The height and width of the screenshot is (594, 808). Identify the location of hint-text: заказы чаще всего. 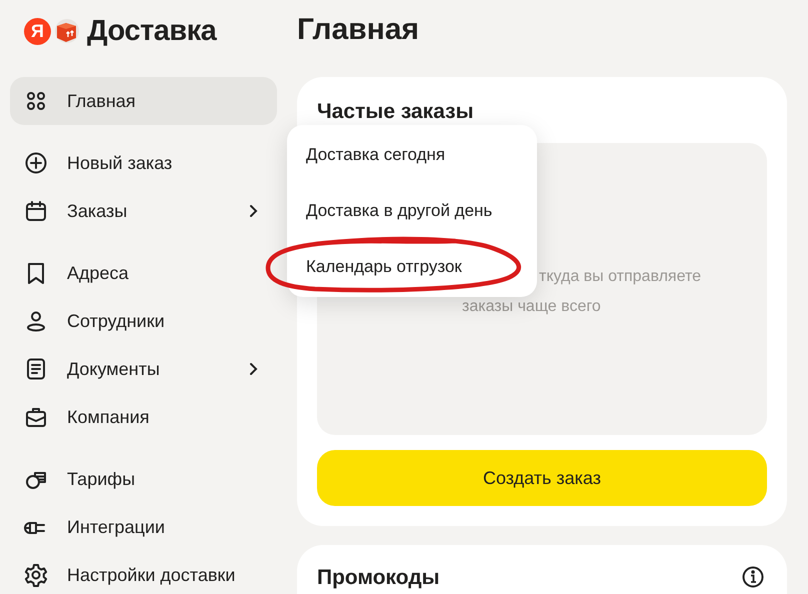
(531, 307).